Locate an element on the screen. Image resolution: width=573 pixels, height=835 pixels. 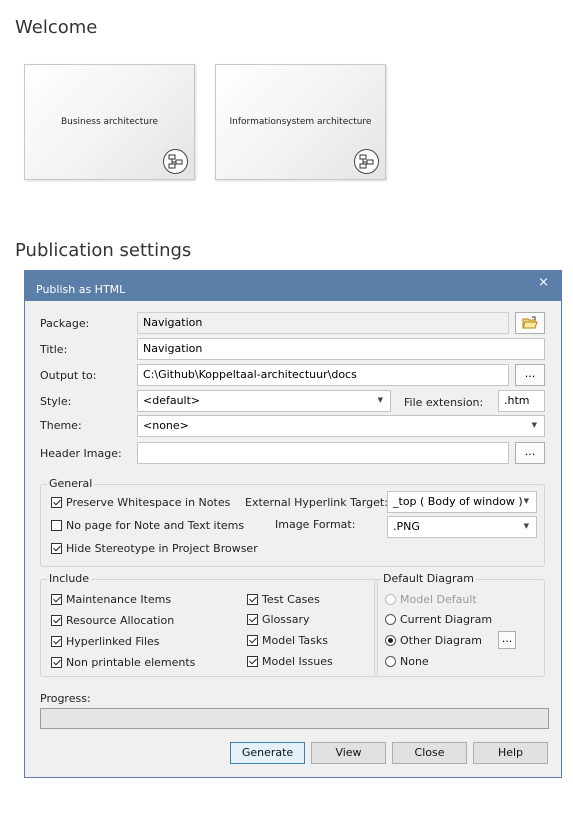
non-printable-elements-checkbox: Non printable elements is located at coordinates (123, 663).